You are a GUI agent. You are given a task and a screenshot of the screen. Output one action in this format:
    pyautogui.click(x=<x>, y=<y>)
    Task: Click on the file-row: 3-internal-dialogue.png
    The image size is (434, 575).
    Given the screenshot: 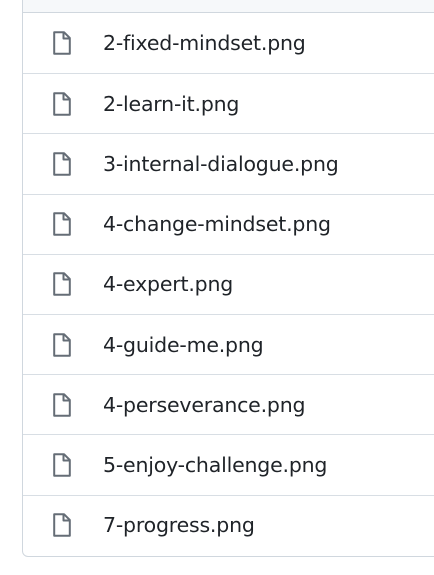 What is the action you would take?
    pyautogui.click(x=228, y=163)
    